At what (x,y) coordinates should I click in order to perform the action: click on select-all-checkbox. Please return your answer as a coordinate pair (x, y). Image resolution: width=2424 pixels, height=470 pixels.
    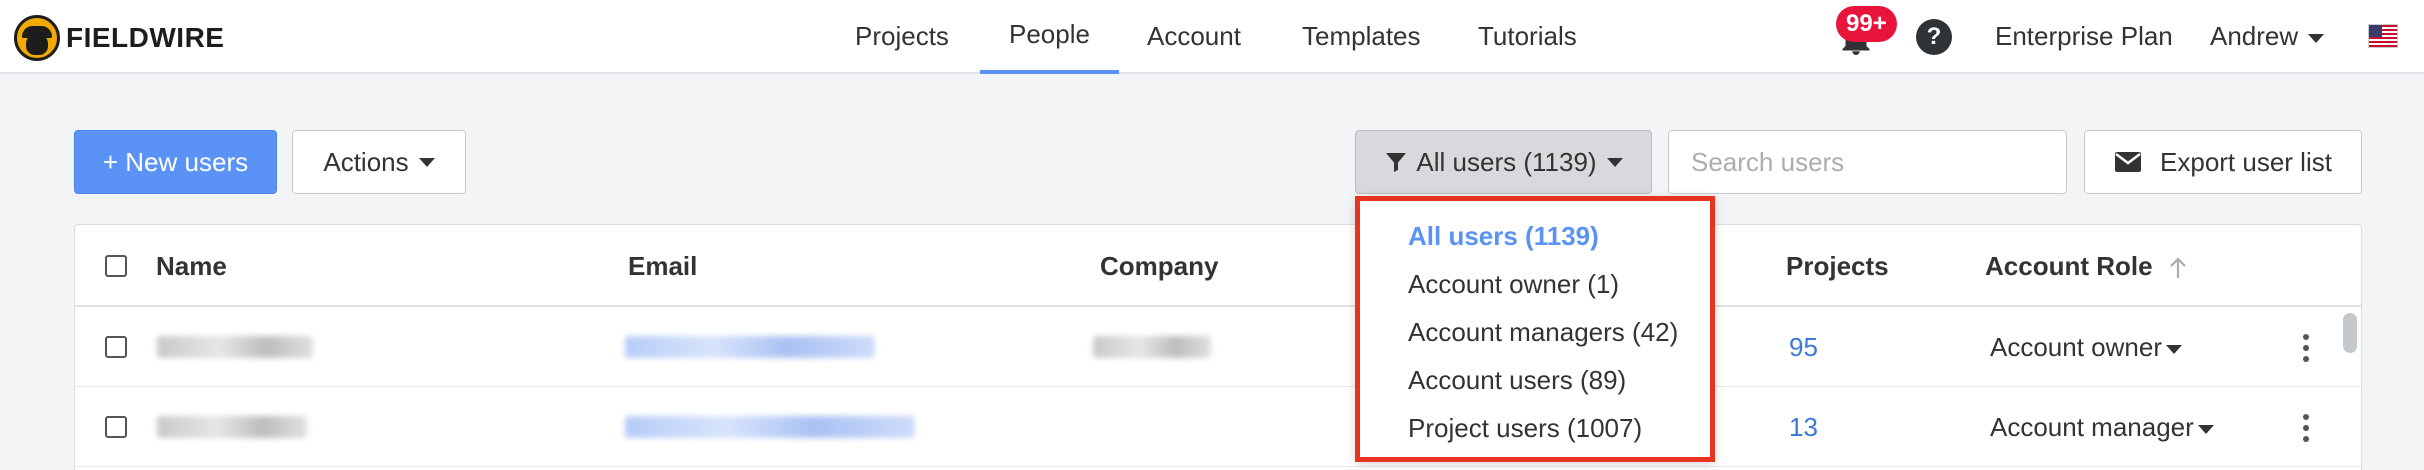
    Looking at the image, I should click on (116, 266).